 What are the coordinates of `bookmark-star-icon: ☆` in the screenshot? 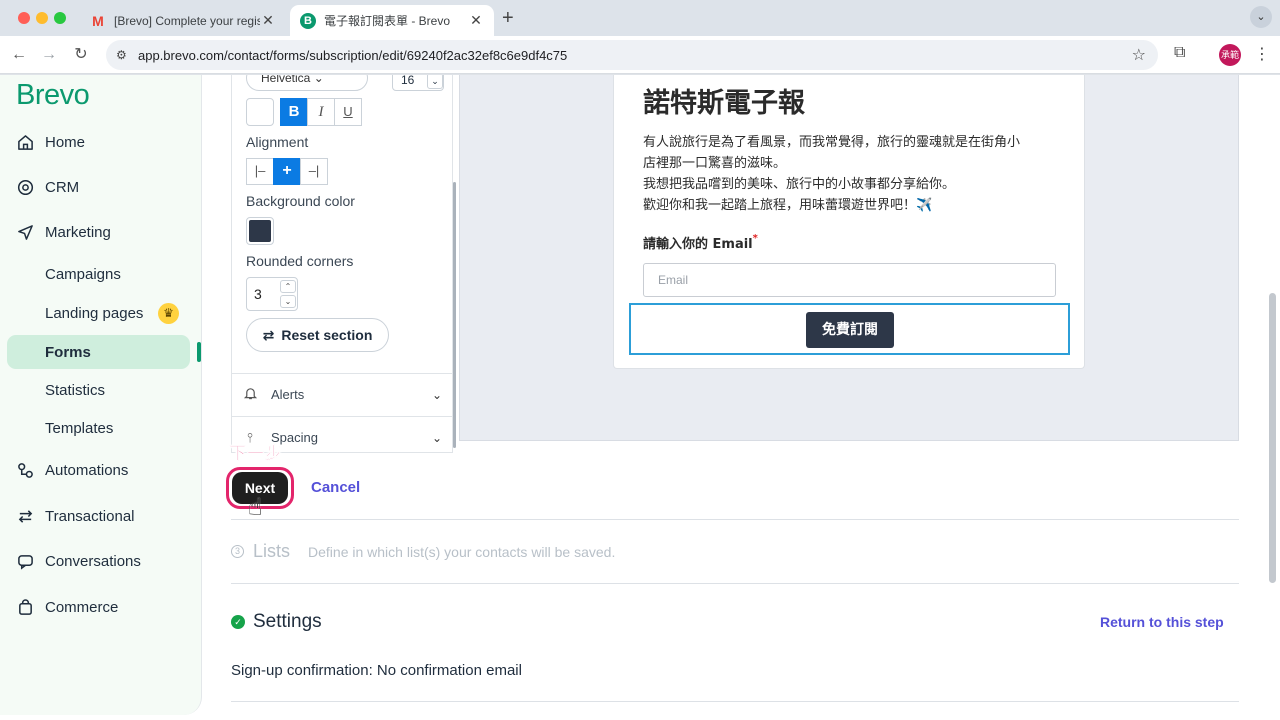 It's located at (1139, 55).